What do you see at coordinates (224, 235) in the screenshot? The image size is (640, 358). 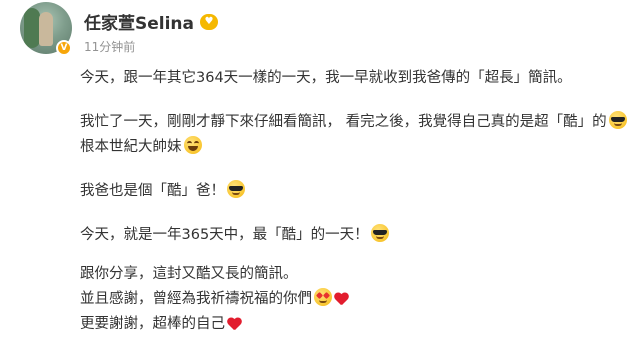 I see `paragraph-4-text: 今天，就是一年365天中，最「酷」的一天！` at bounding box center [224, 235].